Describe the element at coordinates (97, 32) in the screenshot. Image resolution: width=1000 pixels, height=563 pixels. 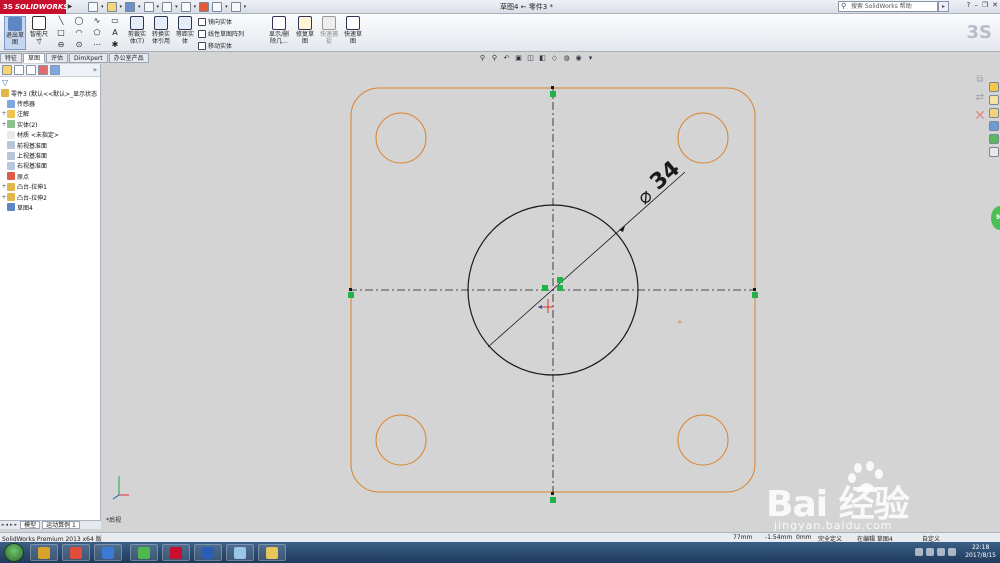
I see `polygon-icon: ⬠` at that location.